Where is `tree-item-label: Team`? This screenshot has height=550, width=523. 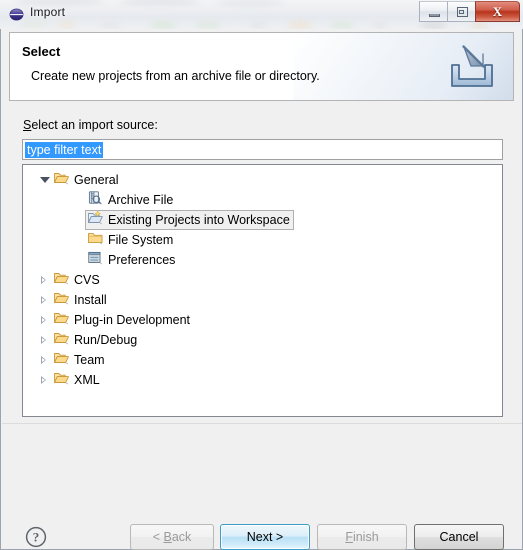
tree-item-label: Team is located at coordinates (89, 360).